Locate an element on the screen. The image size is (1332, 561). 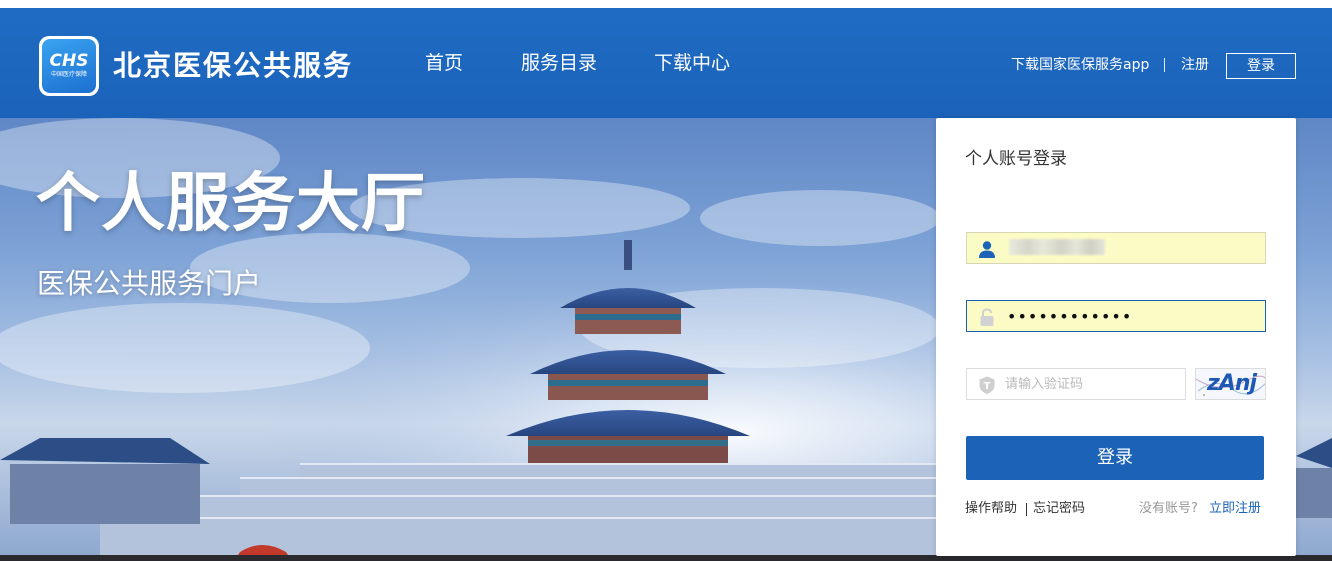
nav-service-catalog: 服务目录 is located at coordinates (559, 63).